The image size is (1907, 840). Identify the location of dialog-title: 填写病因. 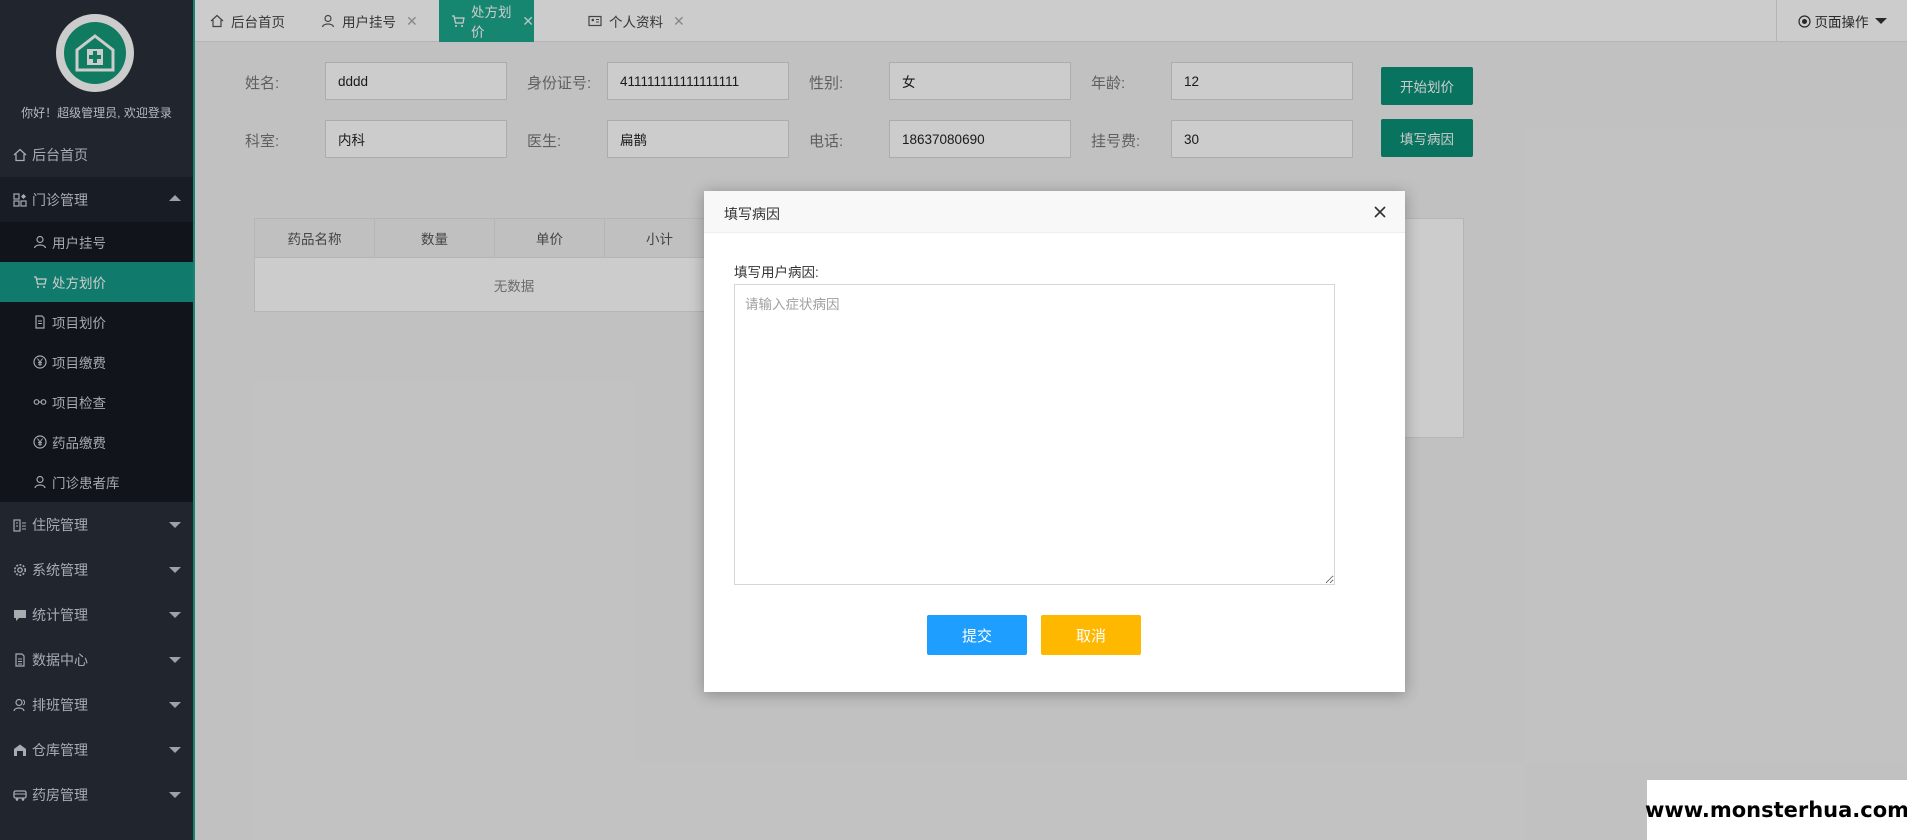
(752, 214).